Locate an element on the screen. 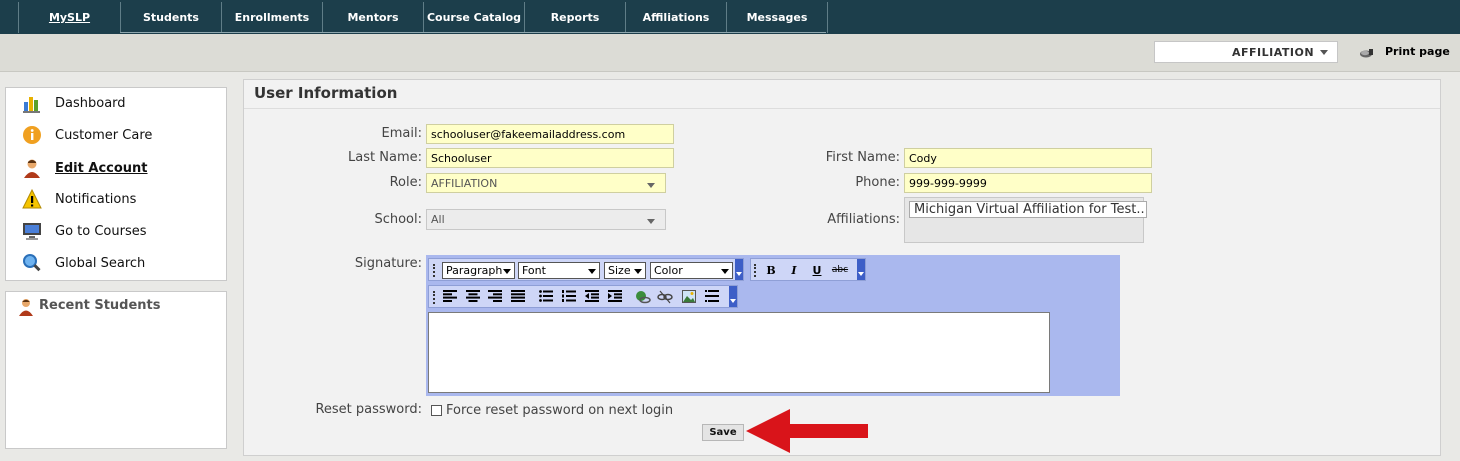  color-select: Color is located at coordinates (691, 270).